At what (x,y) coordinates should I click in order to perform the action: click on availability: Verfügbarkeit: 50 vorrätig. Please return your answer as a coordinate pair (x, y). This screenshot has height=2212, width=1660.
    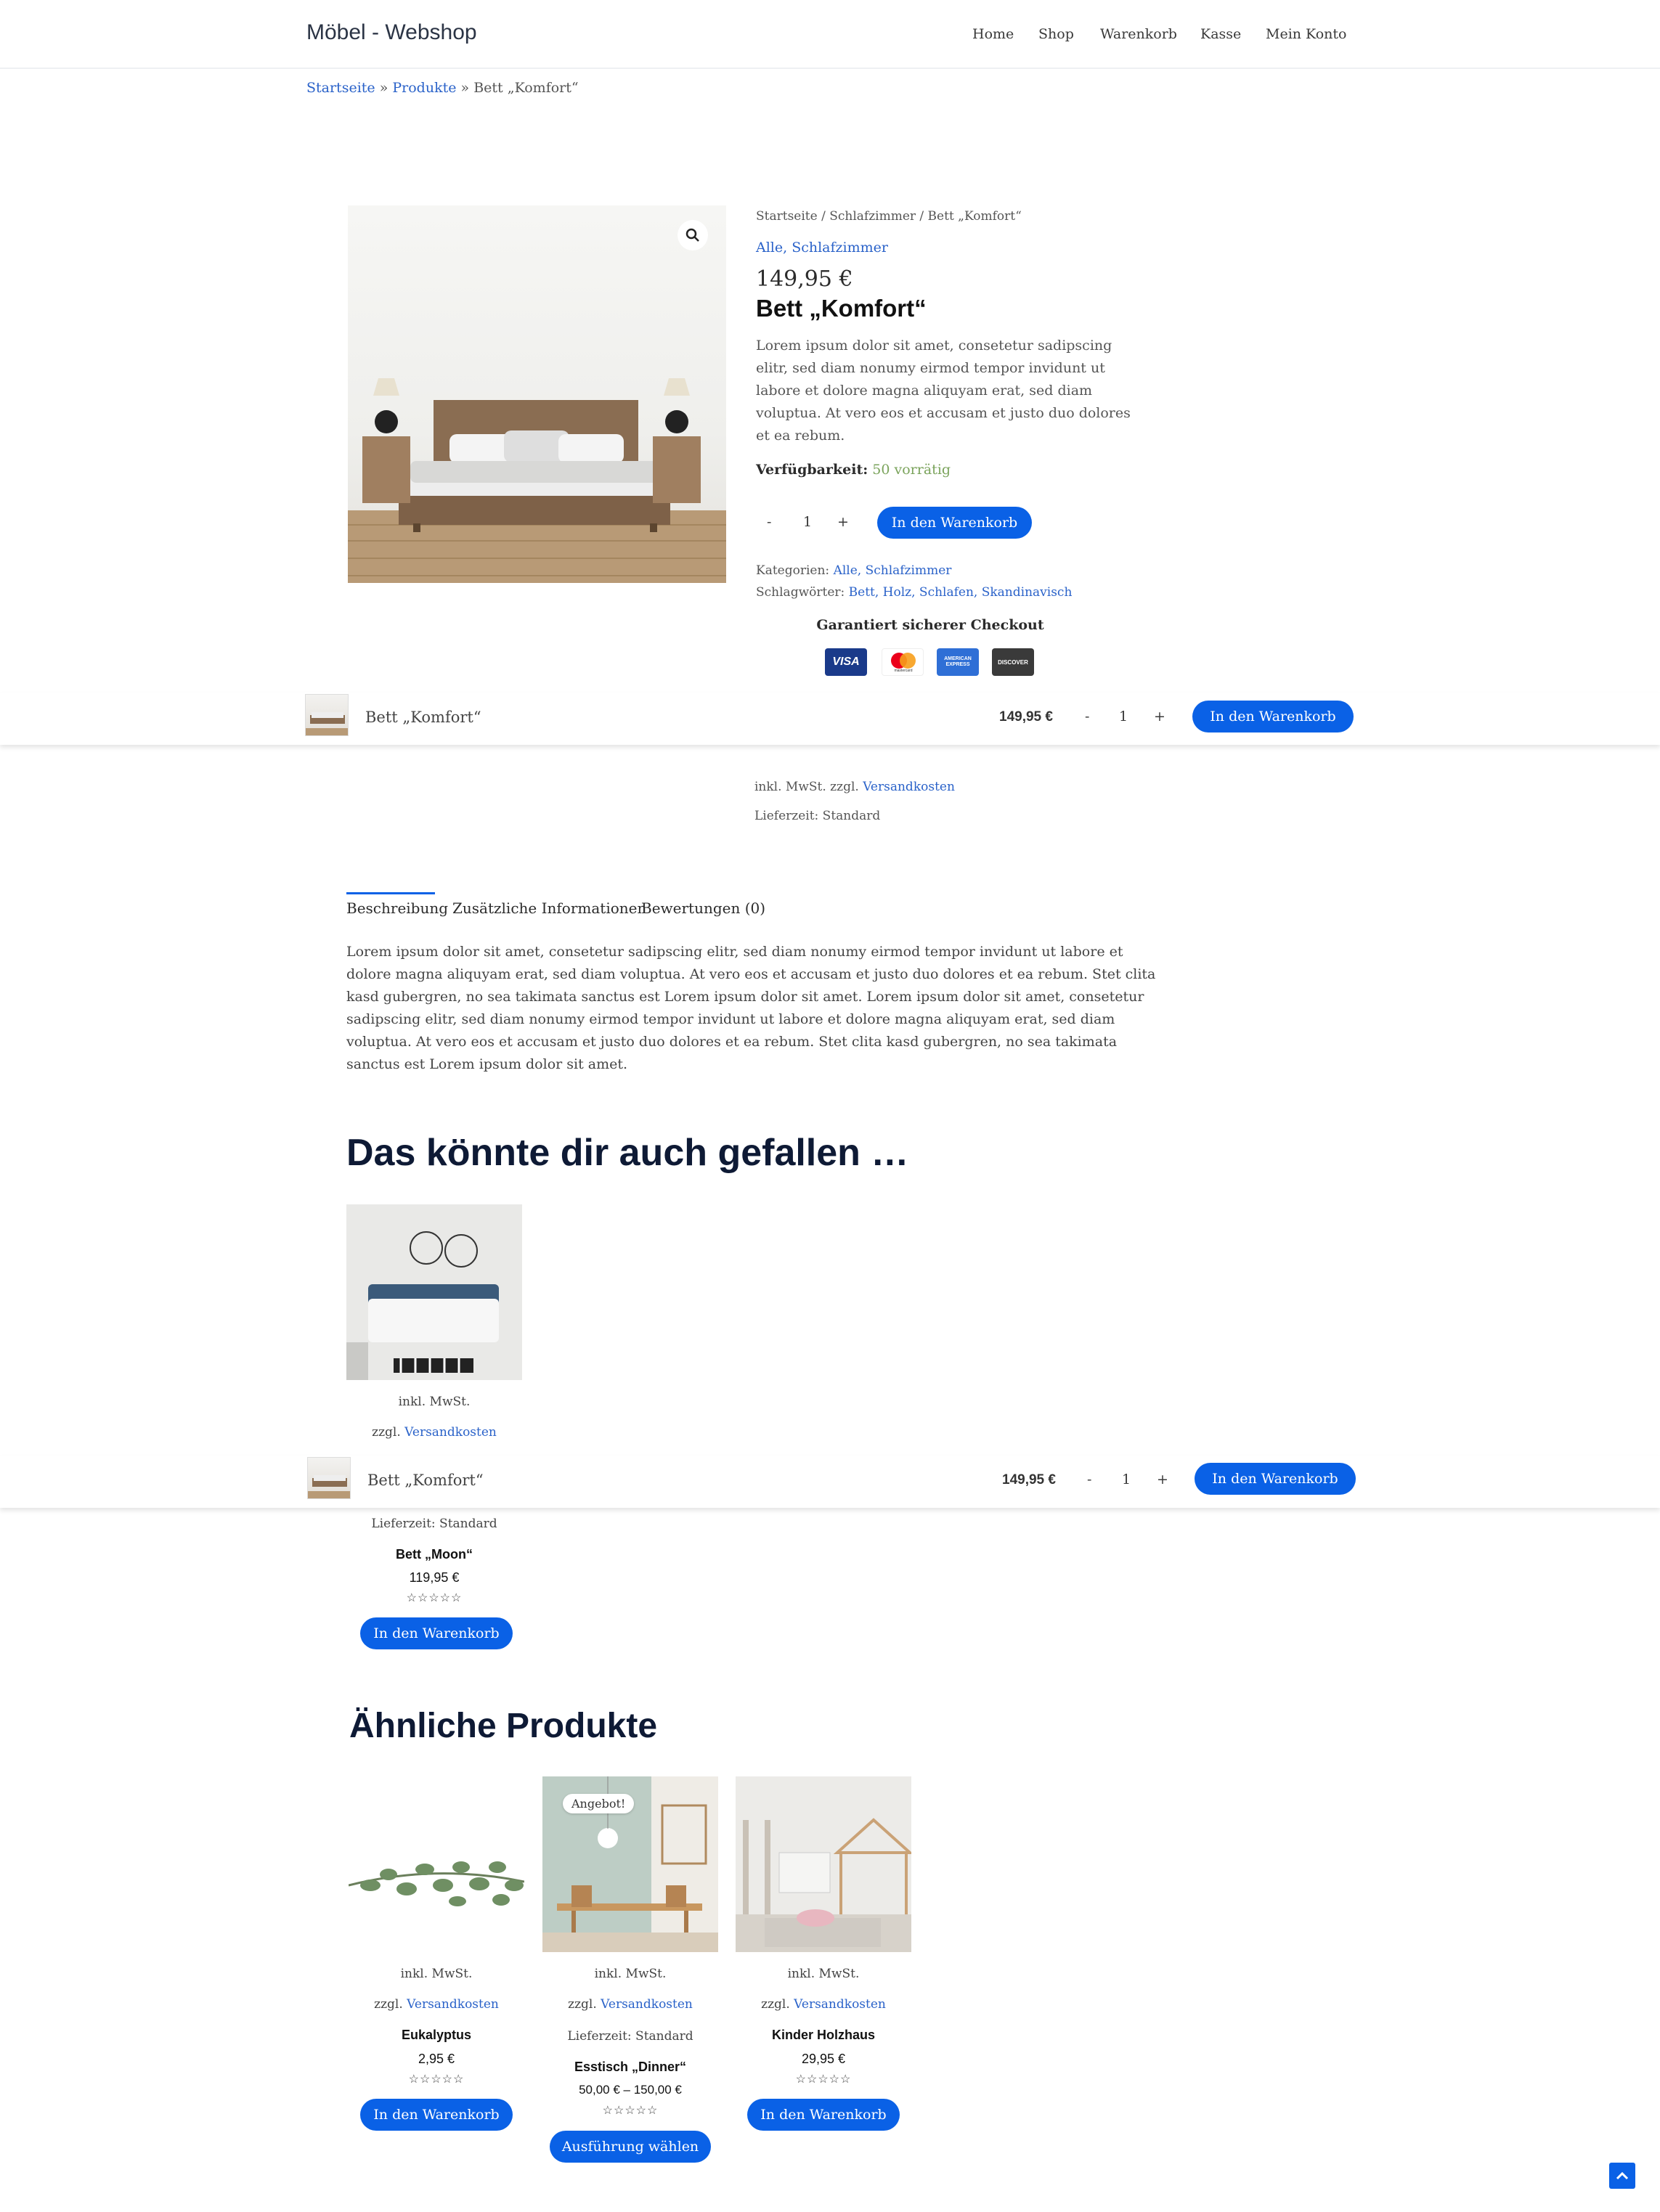
    Looking at the image, I should click on (853, 470).